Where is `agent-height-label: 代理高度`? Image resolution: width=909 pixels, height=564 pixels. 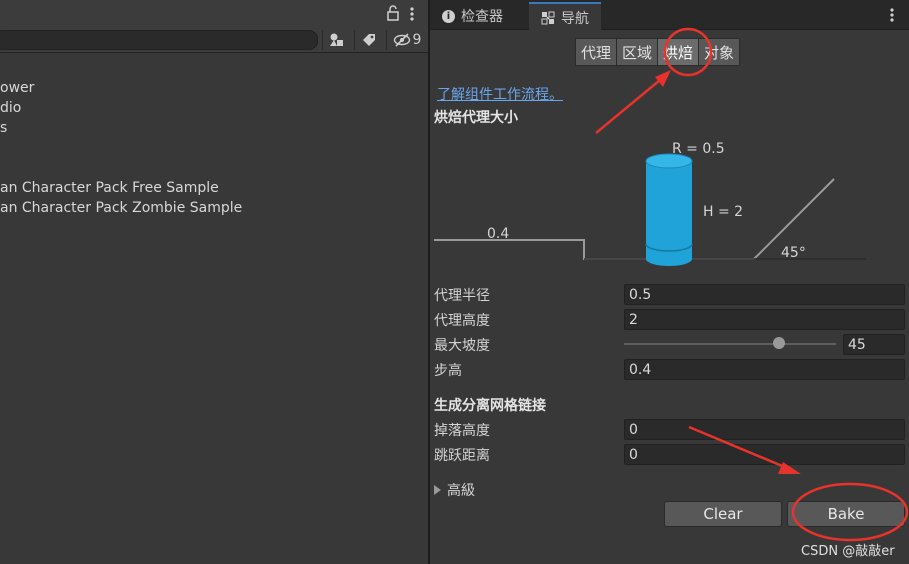
agent-height-label: 代理高度 is located at coordinates (462, 321).